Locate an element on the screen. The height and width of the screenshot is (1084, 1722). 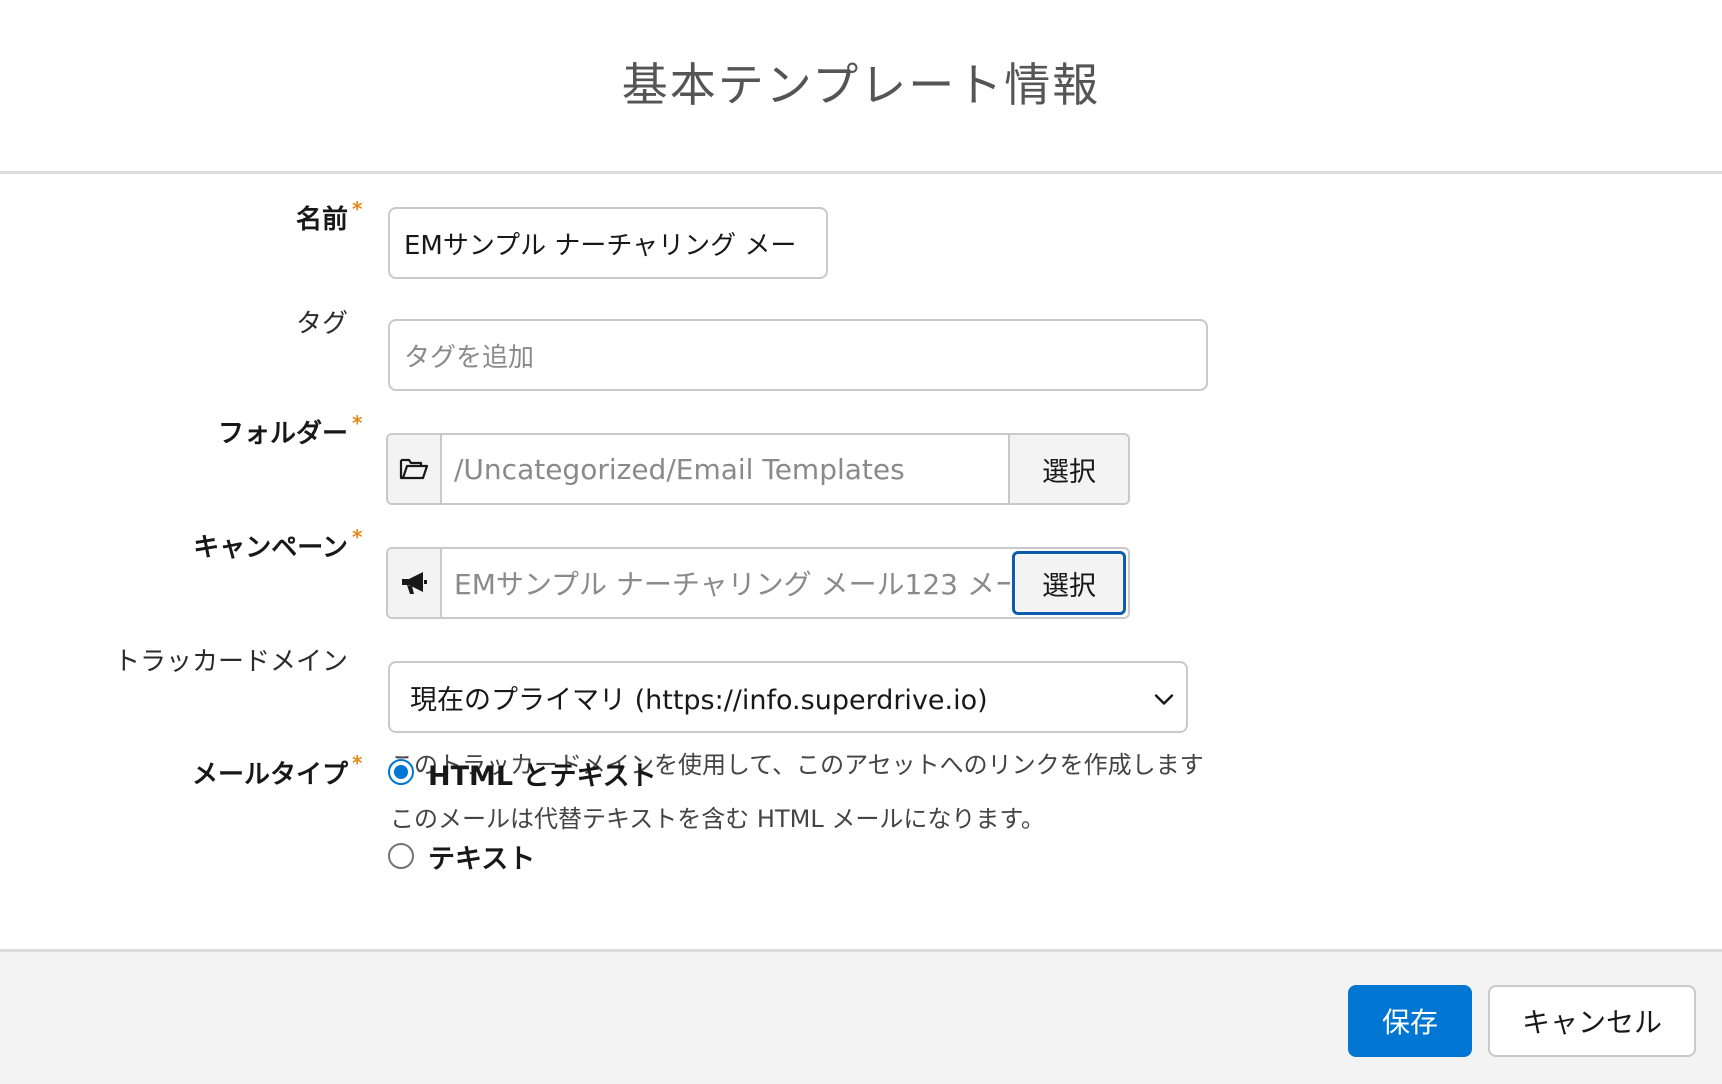
campaign-select-button: 選択 is located at coordinates (1069, 583).